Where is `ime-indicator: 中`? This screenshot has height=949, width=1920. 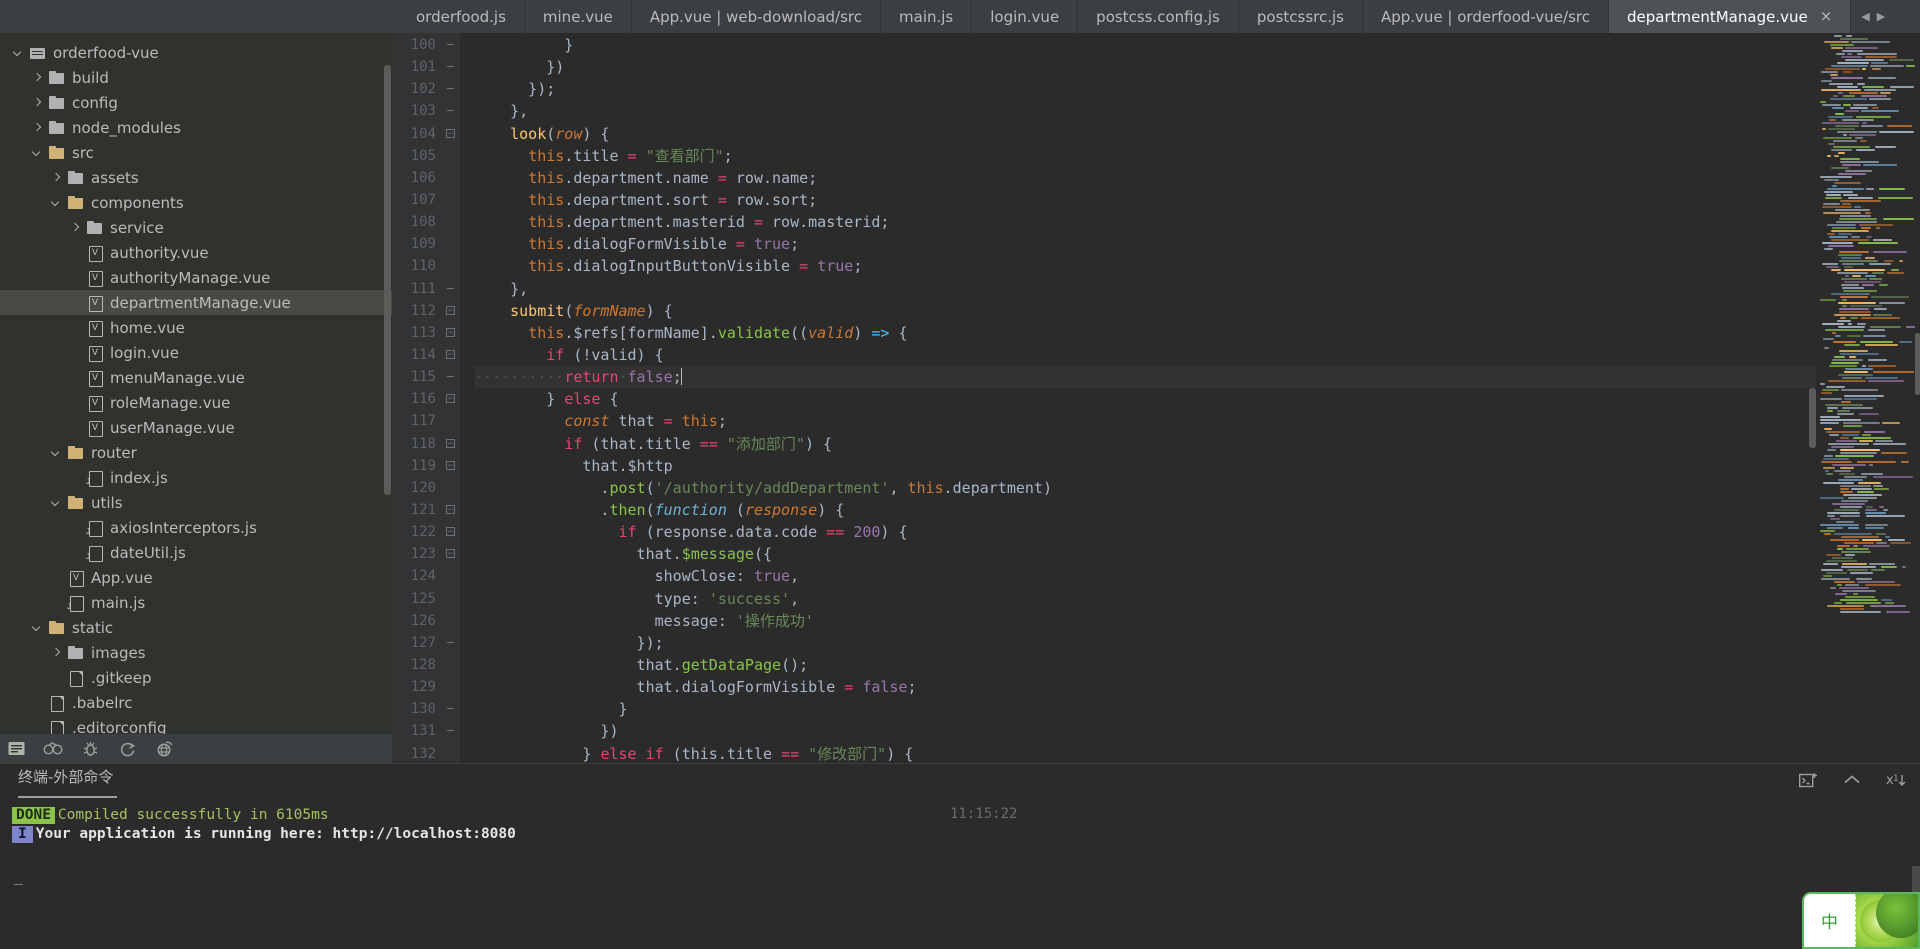
ime-indicator: 中 is located at coordinates (1861, 920).